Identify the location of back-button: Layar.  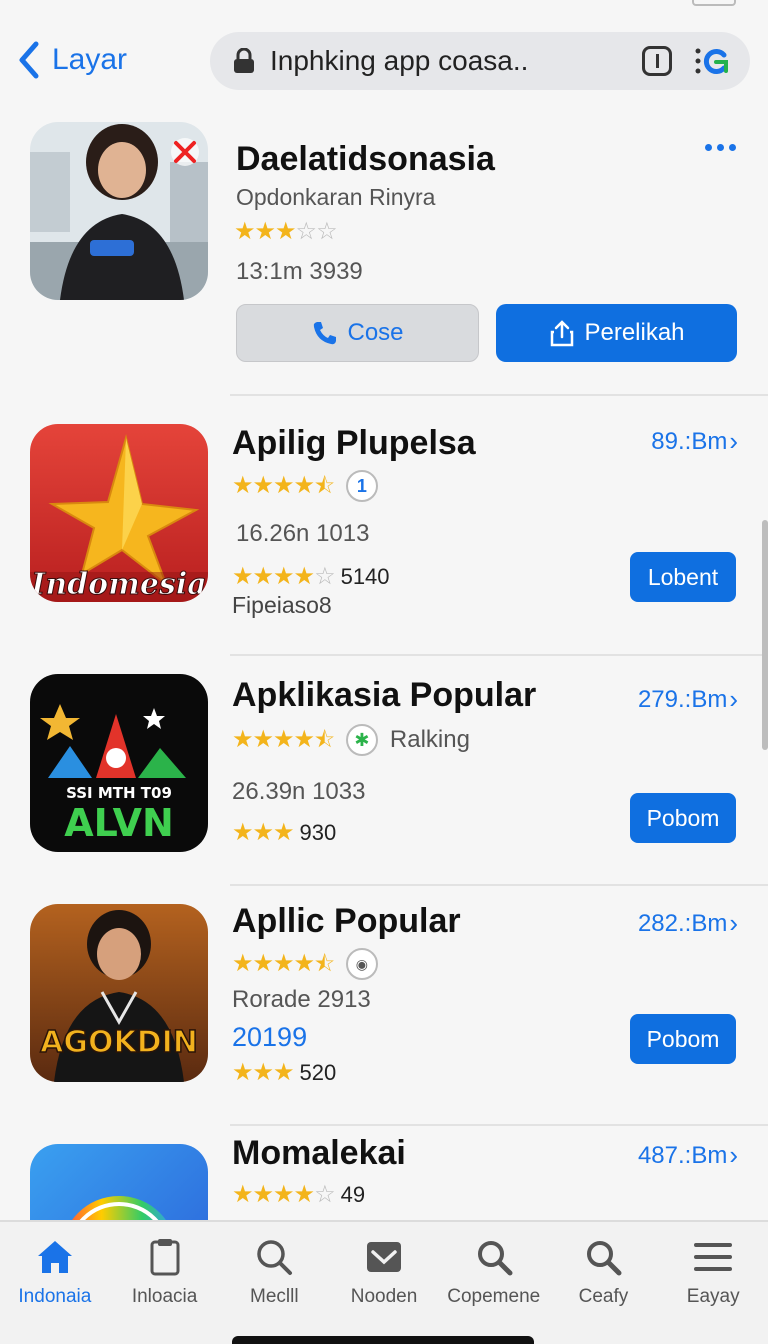
(71, 60).